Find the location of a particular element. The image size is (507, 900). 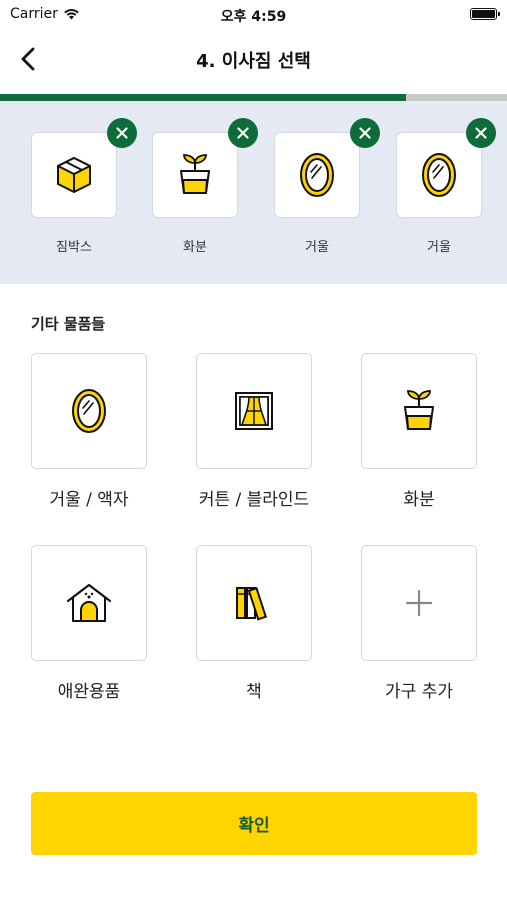

selected-item: 화분 is located at coordinates (205, 186).